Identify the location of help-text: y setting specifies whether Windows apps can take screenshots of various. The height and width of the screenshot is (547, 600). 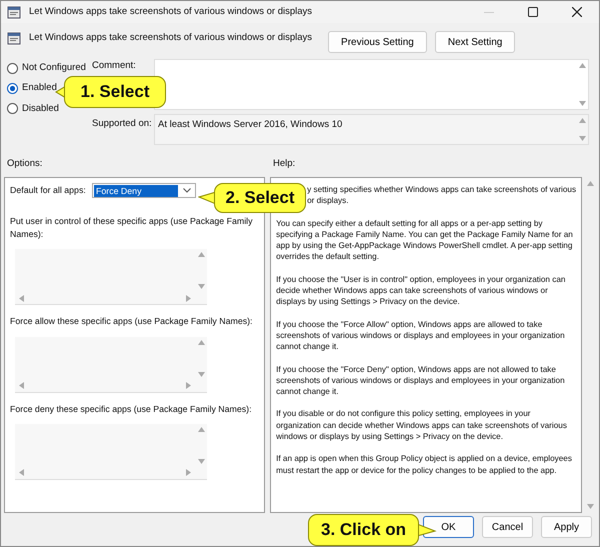
(441, 190).